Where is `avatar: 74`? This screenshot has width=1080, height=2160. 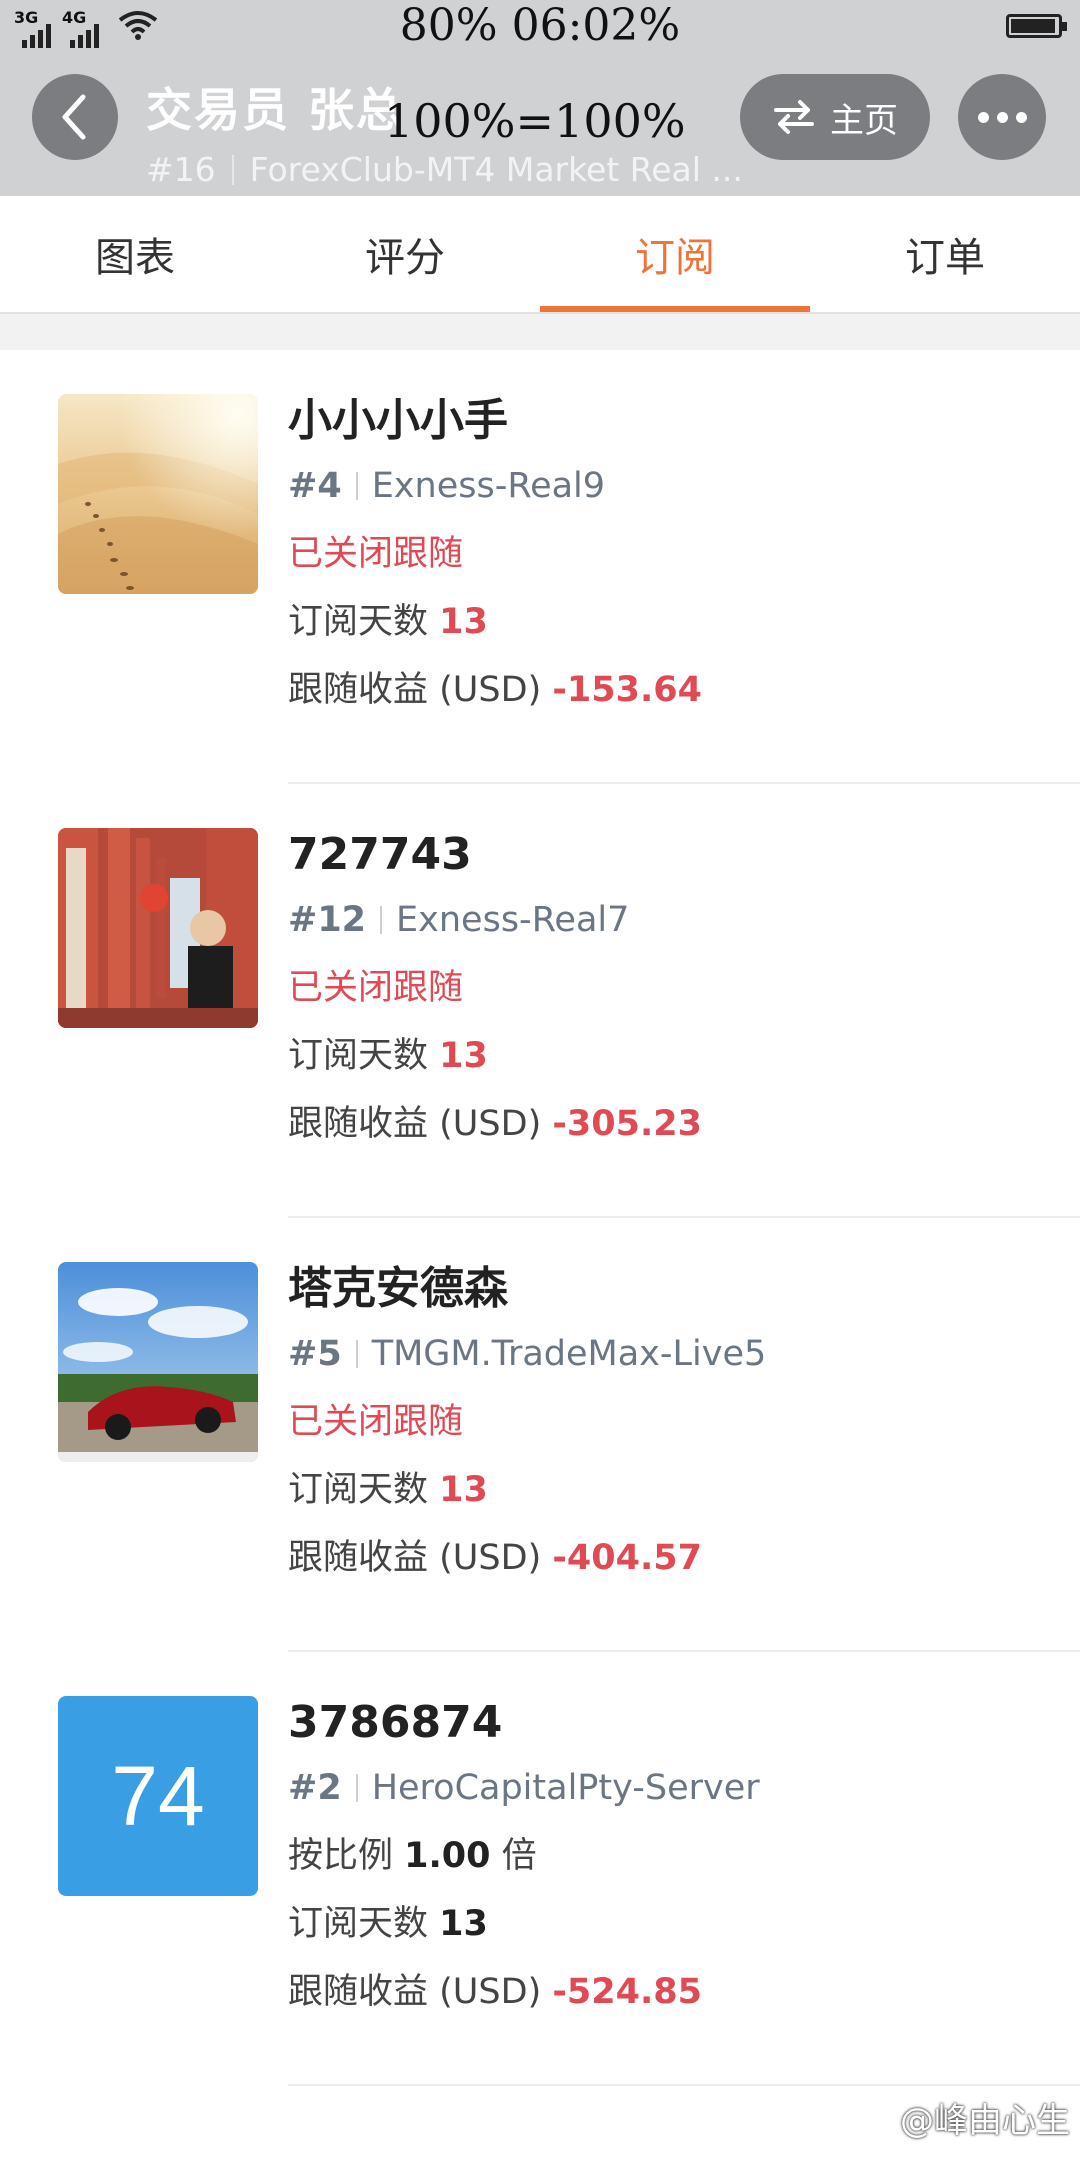 avatar: 74 is located at coordinates (158, 1796).